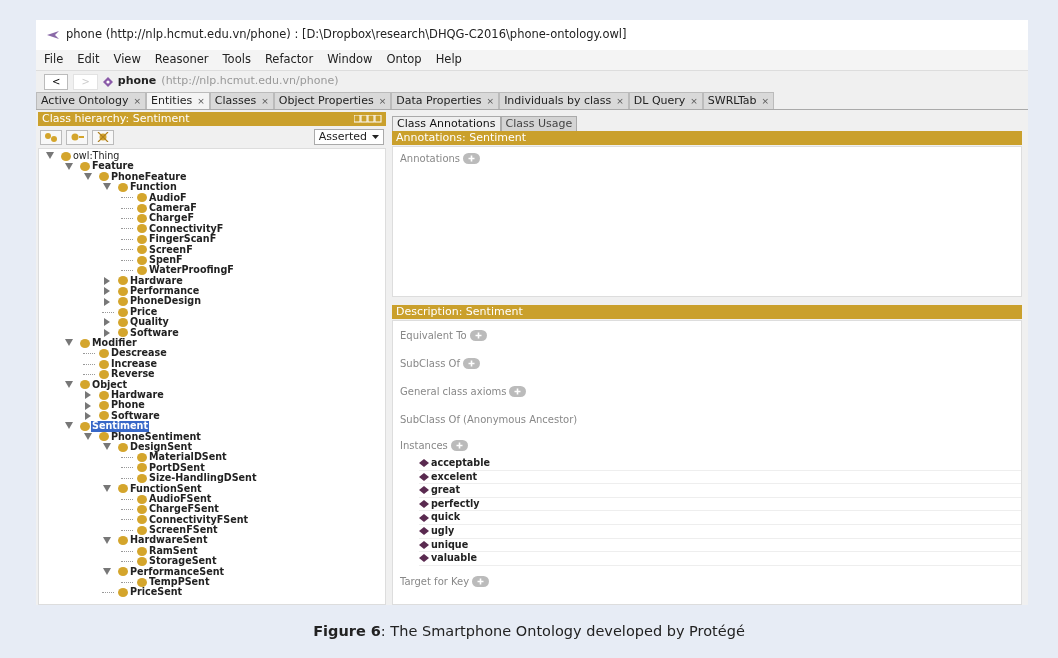 The width and height of the screenshot is (1058, 658). Describe the element at coordinates (179, 582) in the screenshot. I see `tree-item: TempPSent` at that location.